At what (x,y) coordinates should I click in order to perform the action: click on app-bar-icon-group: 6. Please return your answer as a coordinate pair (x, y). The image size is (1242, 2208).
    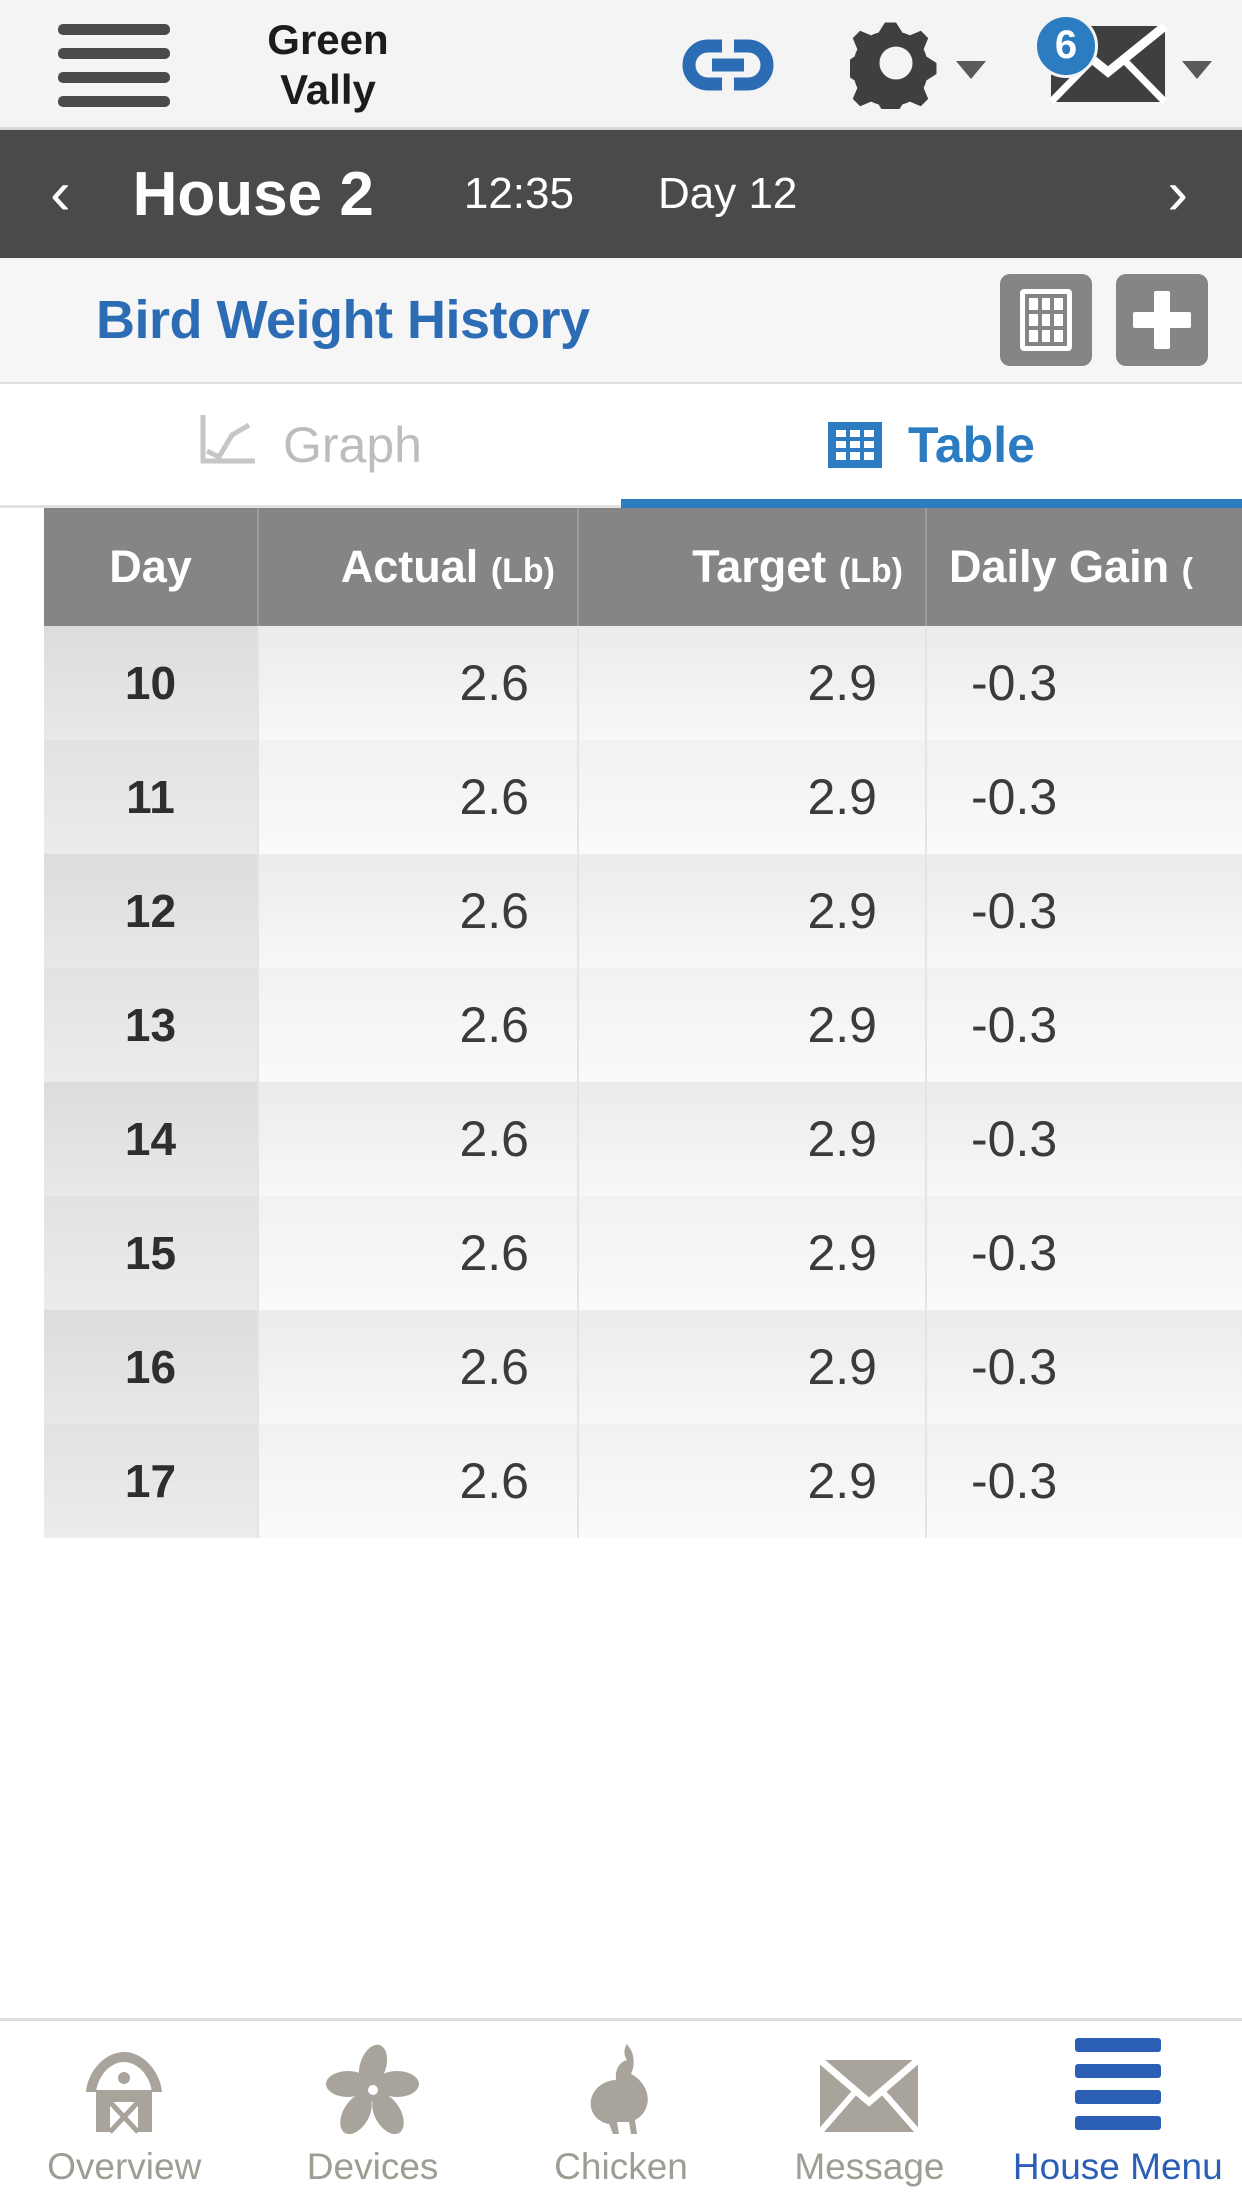
    Looking at the image, I should click on (962, 64).